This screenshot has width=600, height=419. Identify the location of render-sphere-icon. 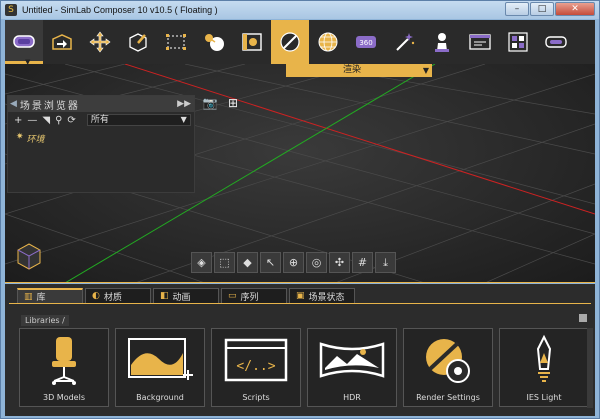
(290, 42).